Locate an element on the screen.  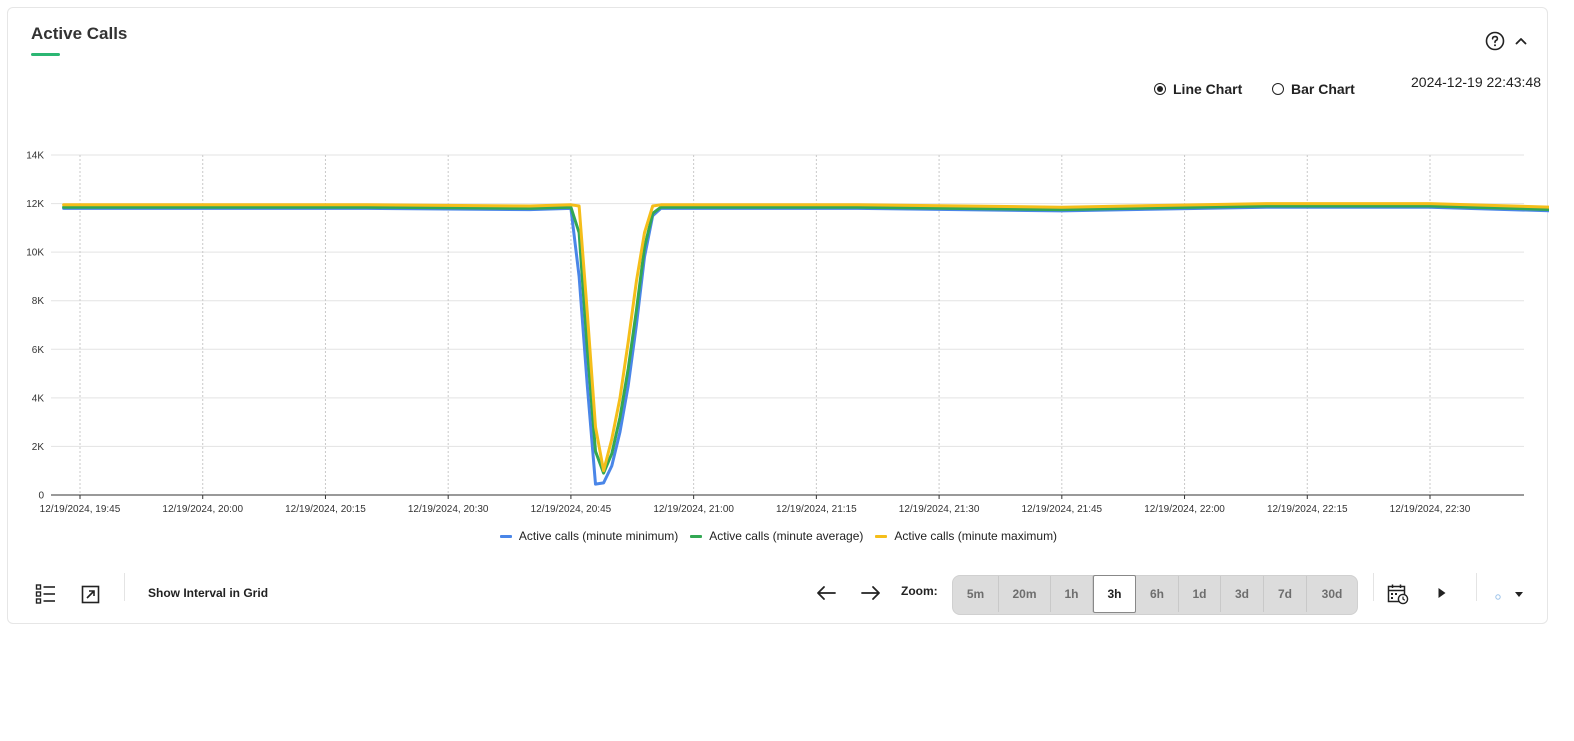
x-tick-label: 12/19/2024, 22:00 is located at coordinates (1184, 509).